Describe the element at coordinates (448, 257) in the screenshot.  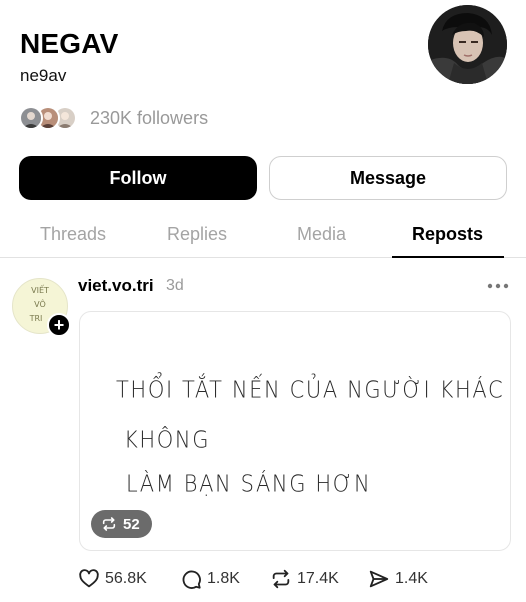
I see `active-tab-underline` at that location.